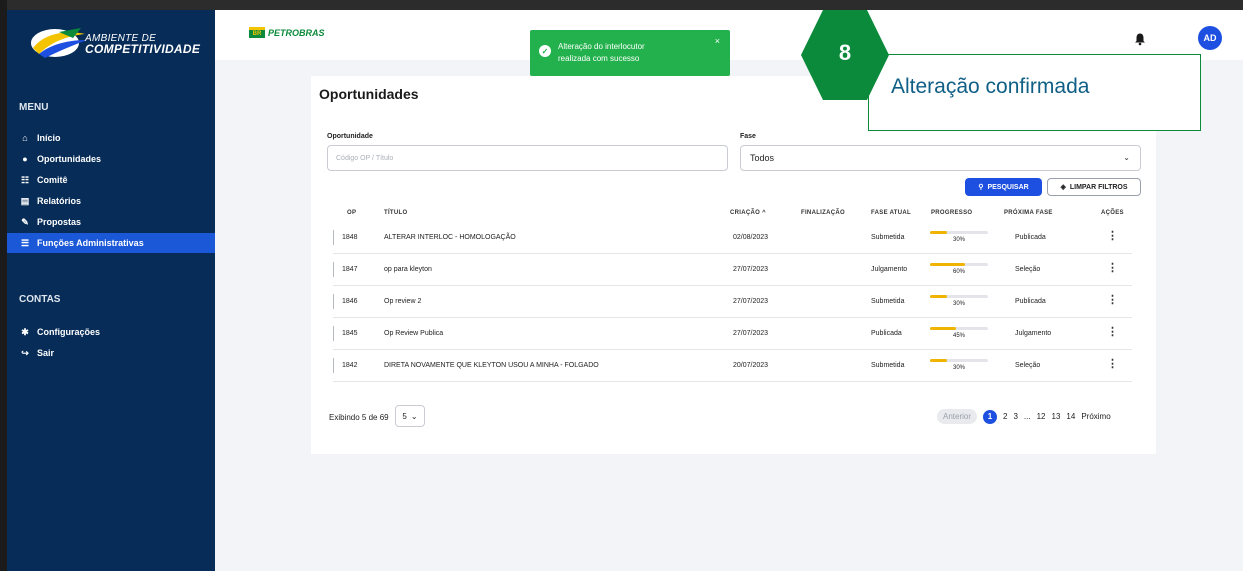 The width and height of the screenshot is (1243, 571). I want to click on committee-icon: ☷, so click(25, 179).